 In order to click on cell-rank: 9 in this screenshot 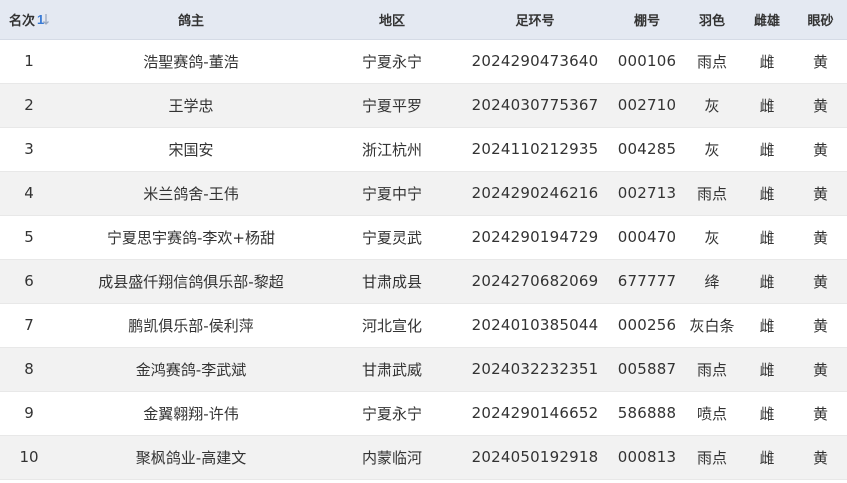, I will do `click(29, 413)`.